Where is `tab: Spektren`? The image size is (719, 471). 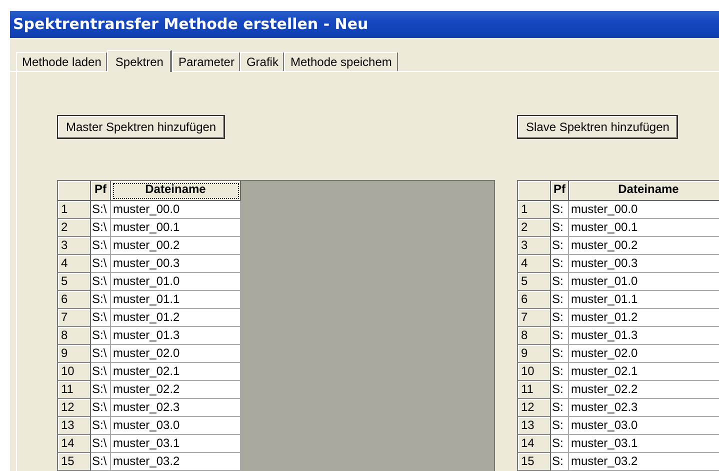
tab: Spektren is located at coordinates (139, 61).